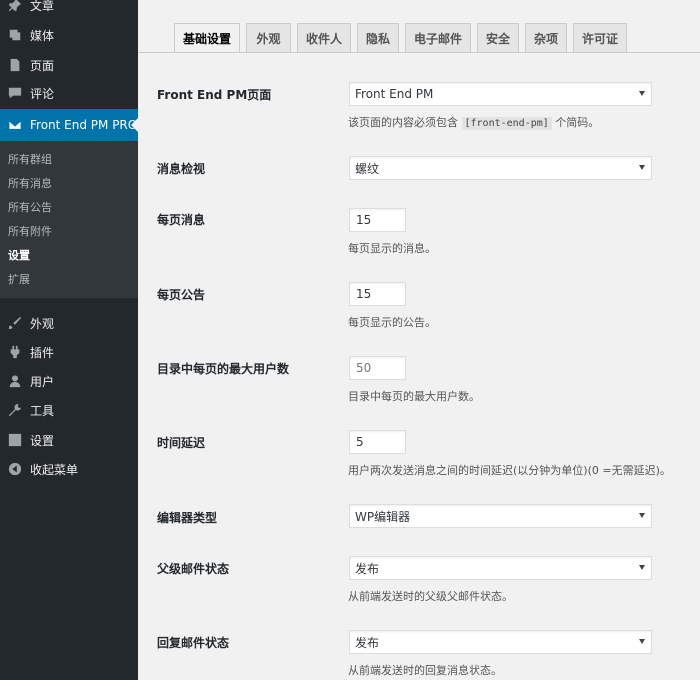 The width and height of the screenshot is (700, 680). What do you see at coordinates (69, 35) in the screenshot?
I see `sidebar-item-media: 媒体` at bounding box center [69, 35].